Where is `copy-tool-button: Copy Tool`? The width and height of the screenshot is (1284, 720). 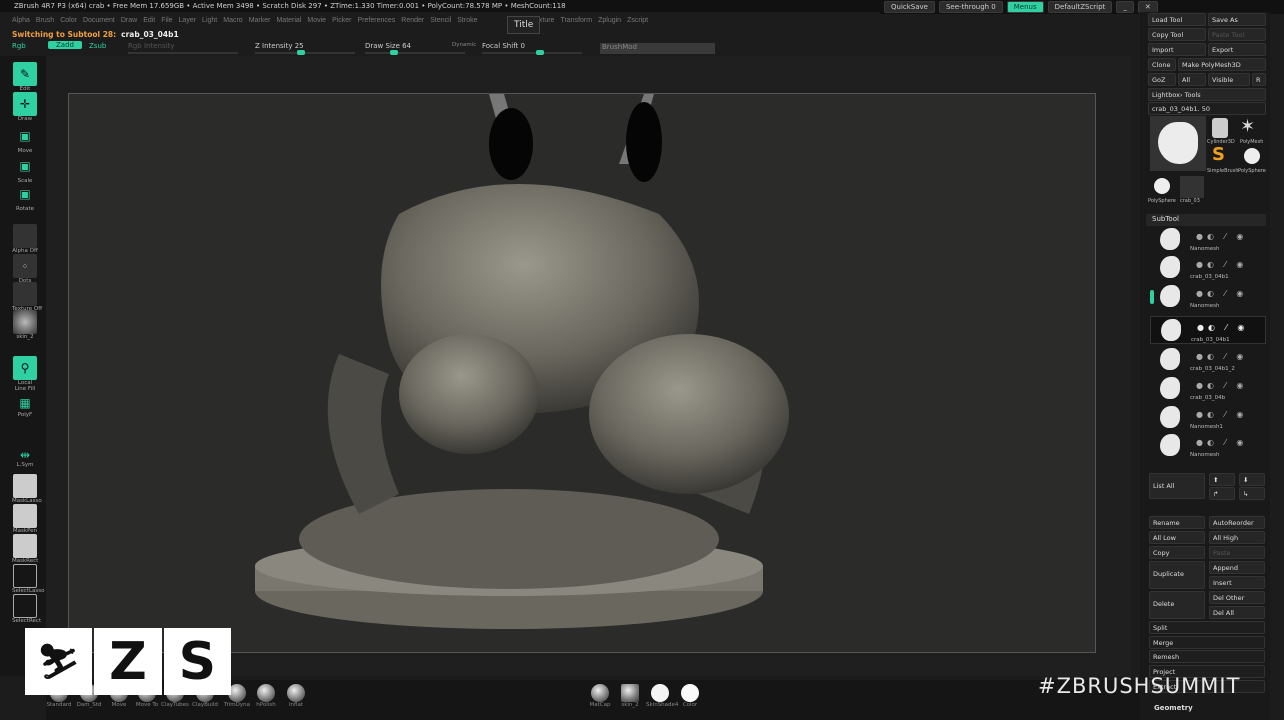 copy-tool-button: Copy Tool is located at coordinates (1177, 34).